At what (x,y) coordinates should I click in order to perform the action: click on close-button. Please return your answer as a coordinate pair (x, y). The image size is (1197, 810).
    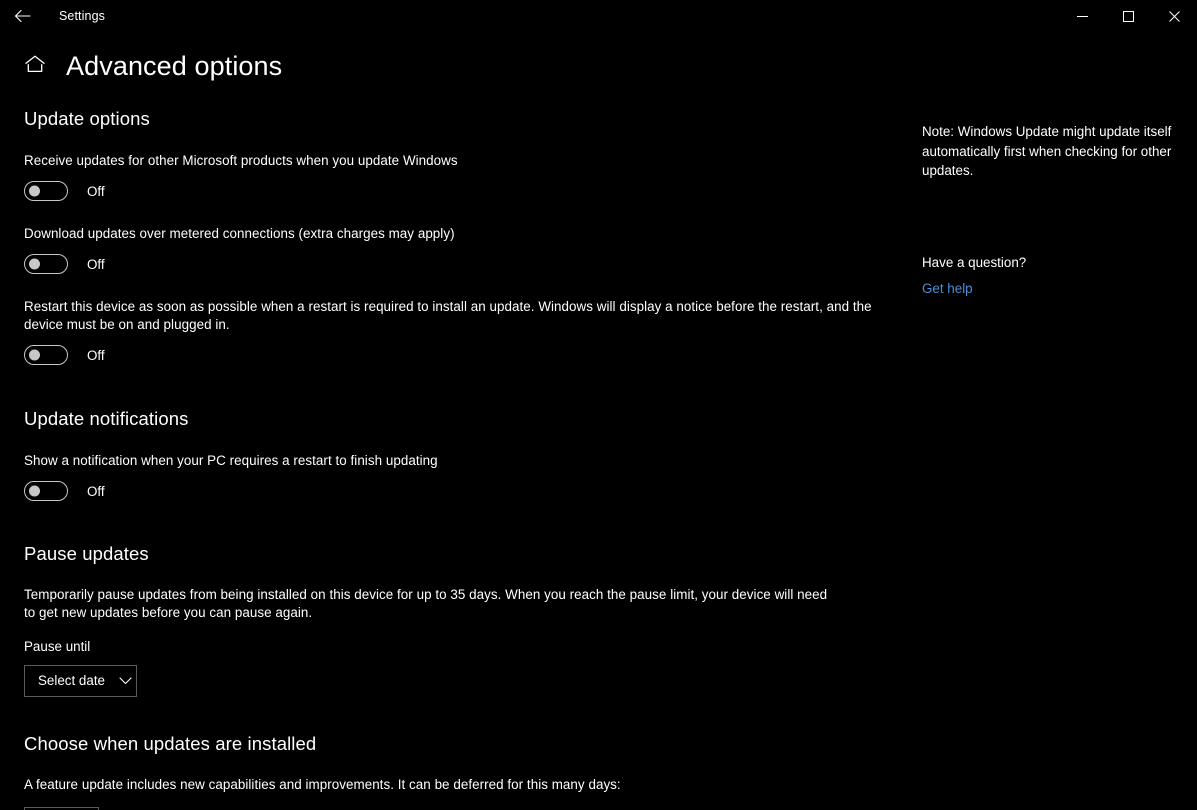
    Looking at the image, I should click on (1174, 16).